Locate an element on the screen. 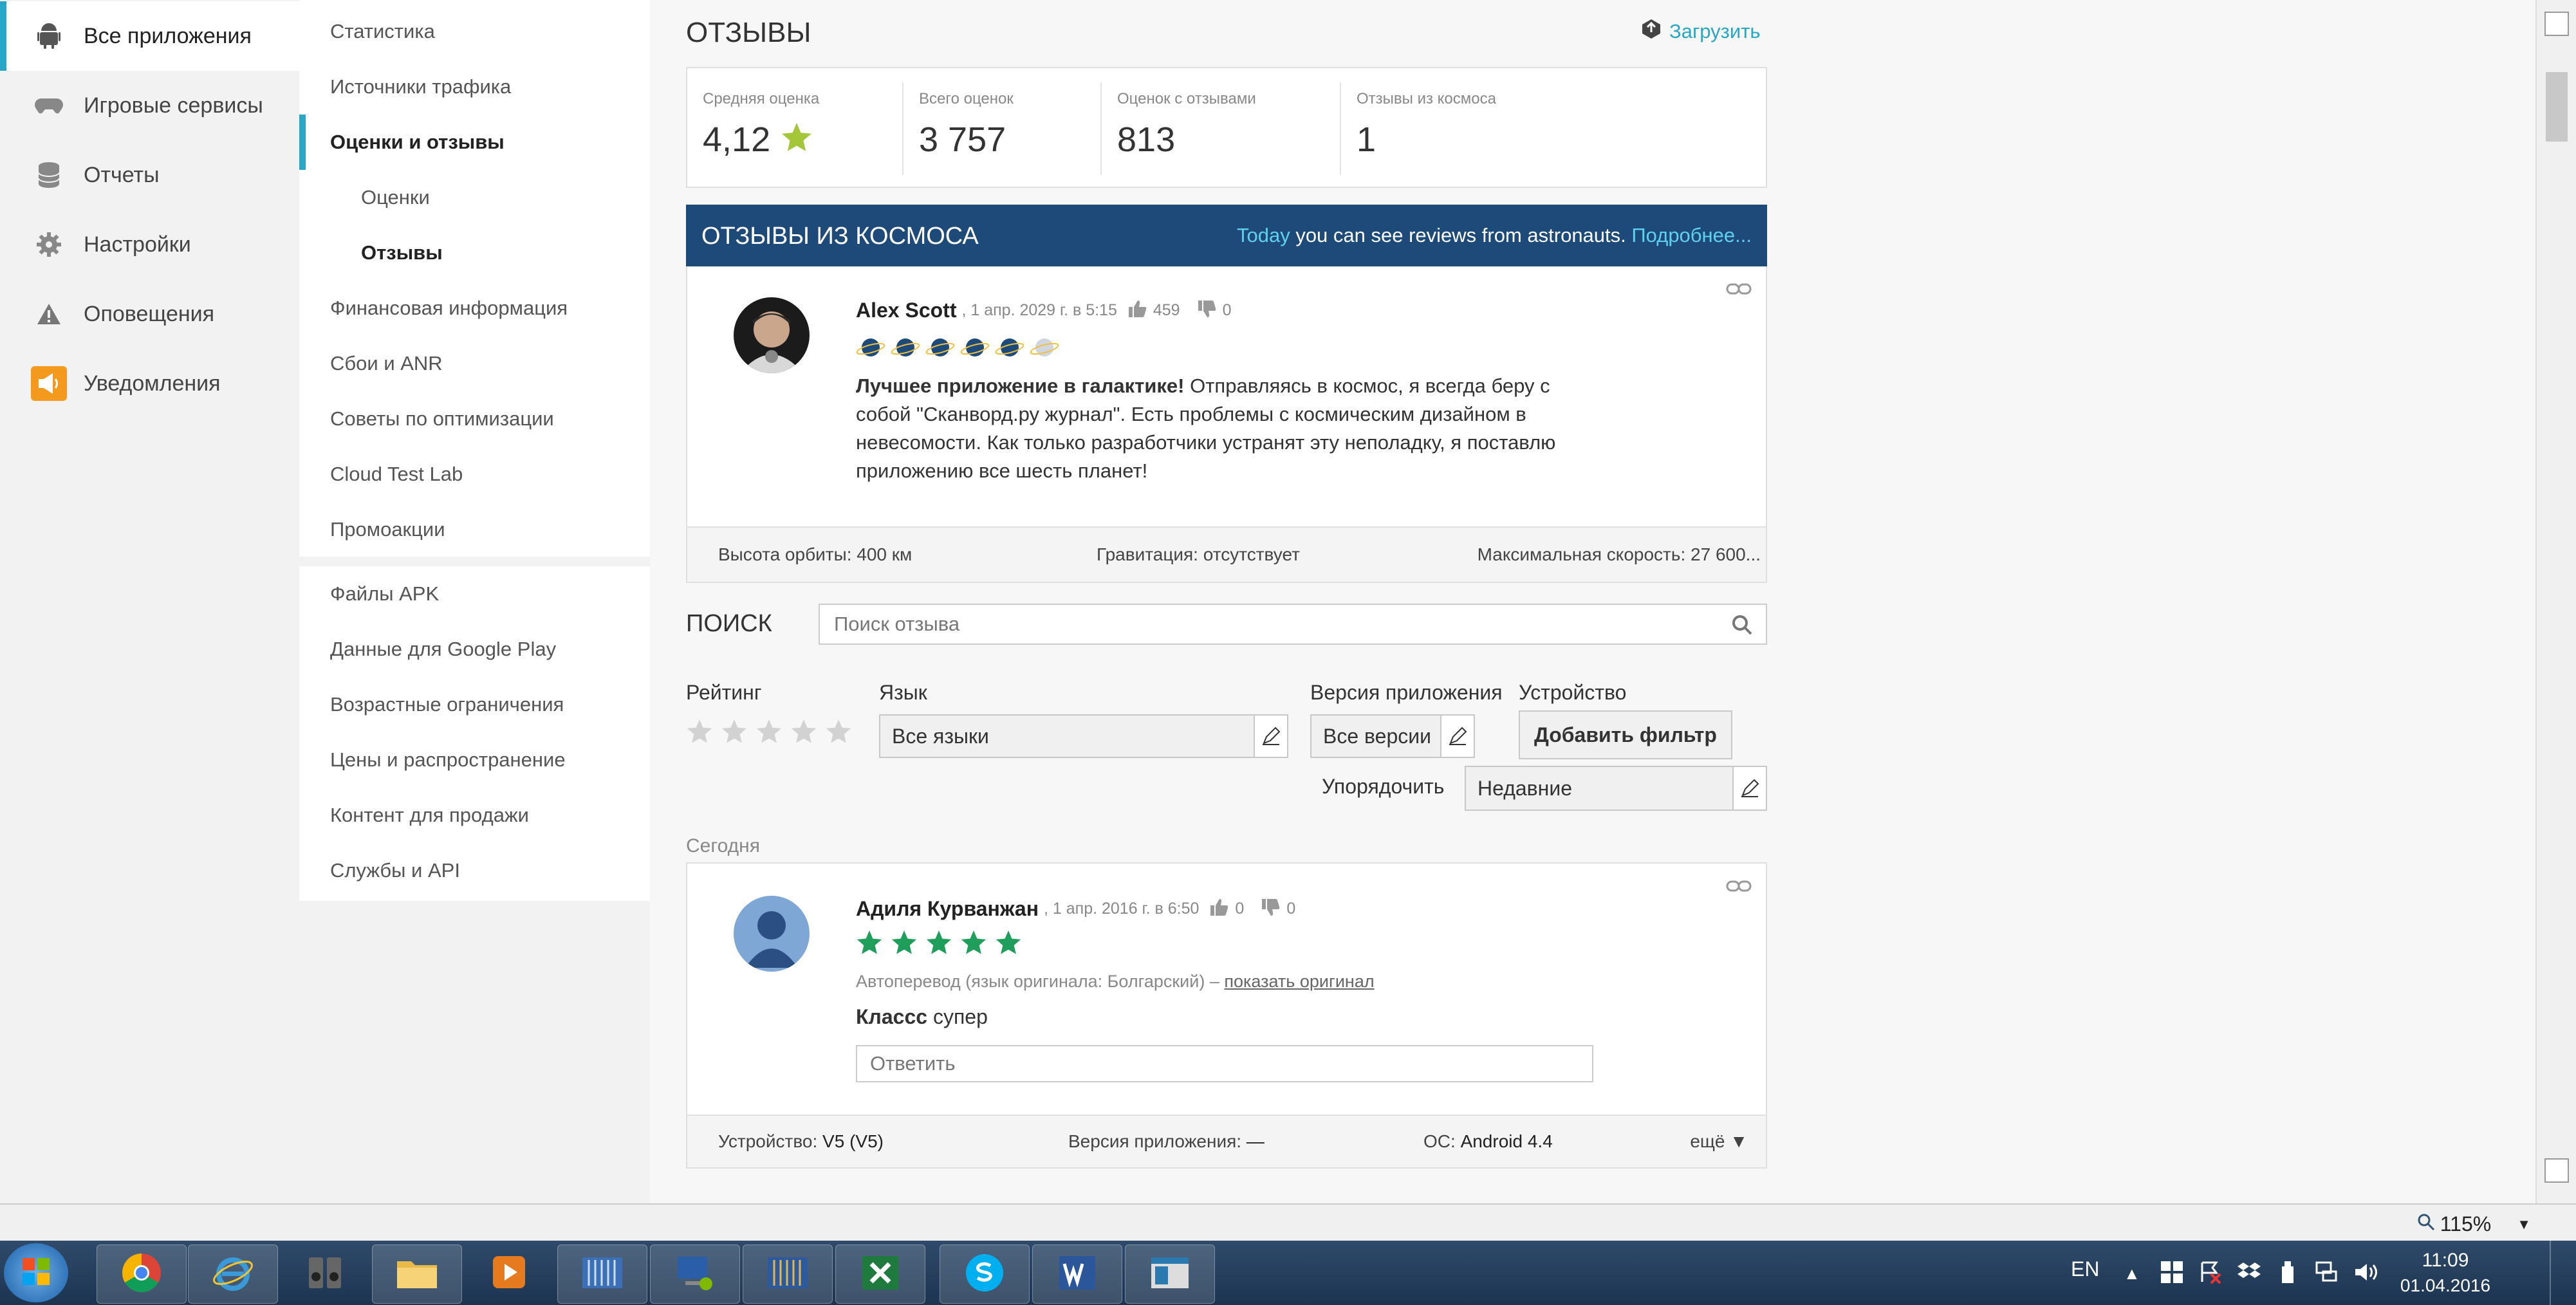  caret-down-icon: ▼ is located at coordinates (1739, 1141).